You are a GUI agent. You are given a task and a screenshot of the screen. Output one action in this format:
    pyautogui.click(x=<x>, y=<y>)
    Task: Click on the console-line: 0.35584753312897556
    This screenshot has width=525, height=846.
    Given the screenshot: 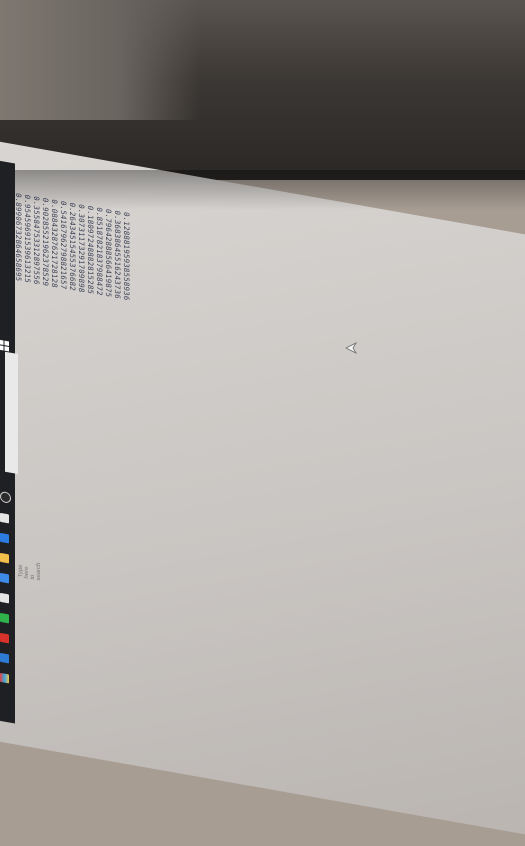 What is the action you would take?
    pyautogui.click(x=36, y=240)
    